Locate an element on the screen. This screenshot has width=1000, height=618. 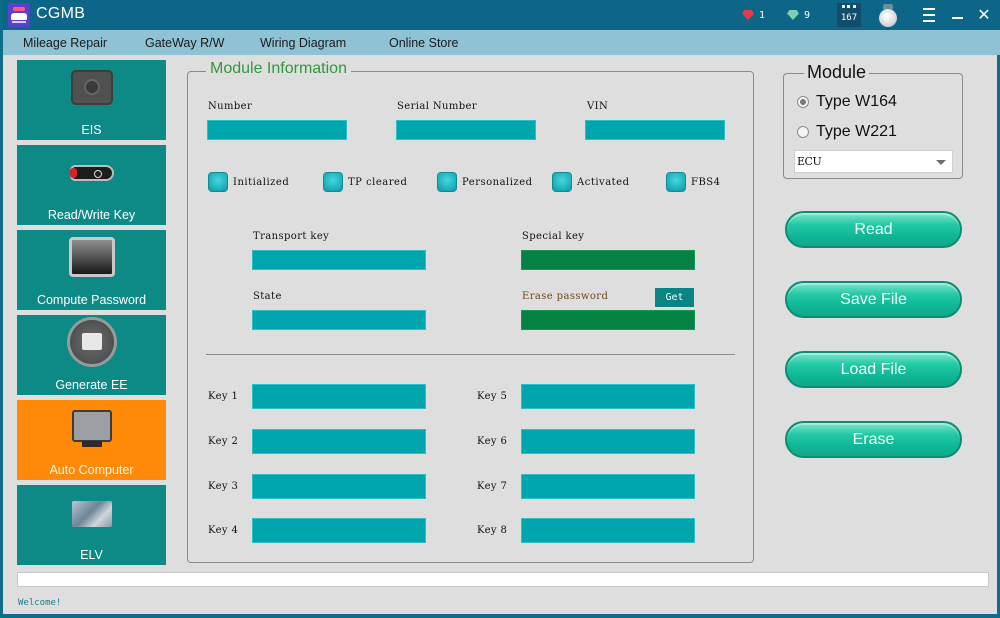
key-3-field is located at coordinates (339, 486).